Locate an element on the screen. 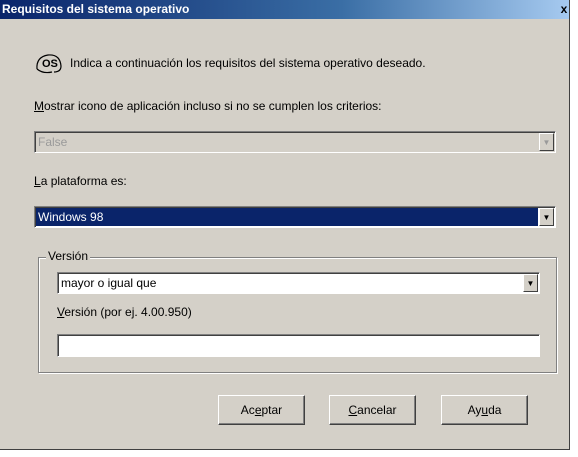  version-group-title: Versión is located at coordinates (68, 256).